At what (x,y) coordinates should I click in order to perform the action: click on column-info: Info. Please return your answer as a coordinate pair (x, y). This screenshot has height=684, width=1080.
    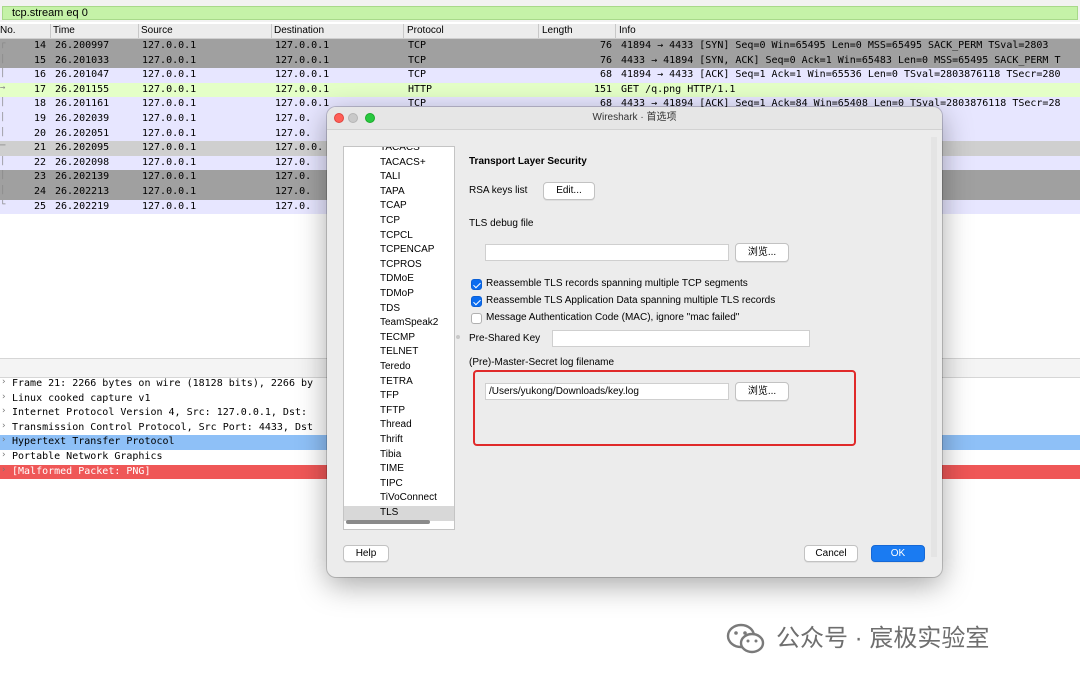
    Looking at the image, I should click on (627, 30).